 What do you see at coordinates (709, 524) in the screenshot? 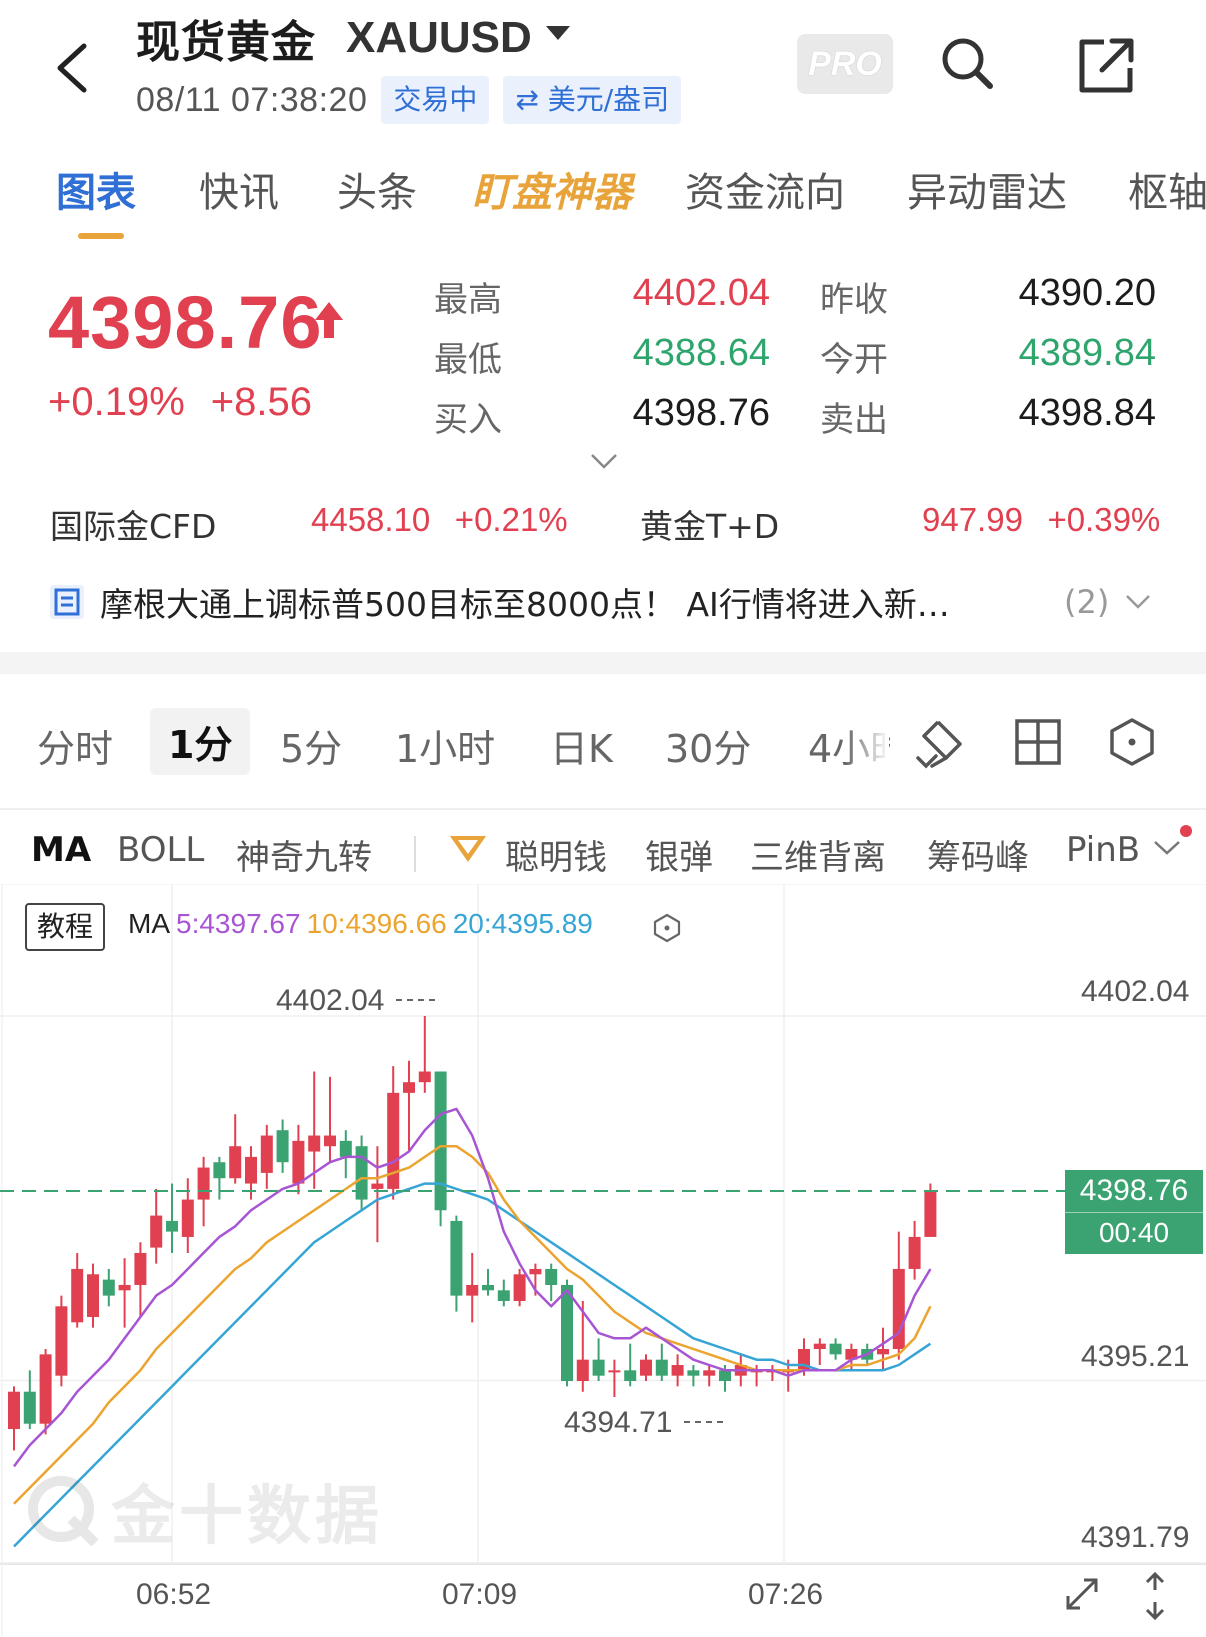
I see `related-td: 黄金T+D` at bounding box center [709, 524].